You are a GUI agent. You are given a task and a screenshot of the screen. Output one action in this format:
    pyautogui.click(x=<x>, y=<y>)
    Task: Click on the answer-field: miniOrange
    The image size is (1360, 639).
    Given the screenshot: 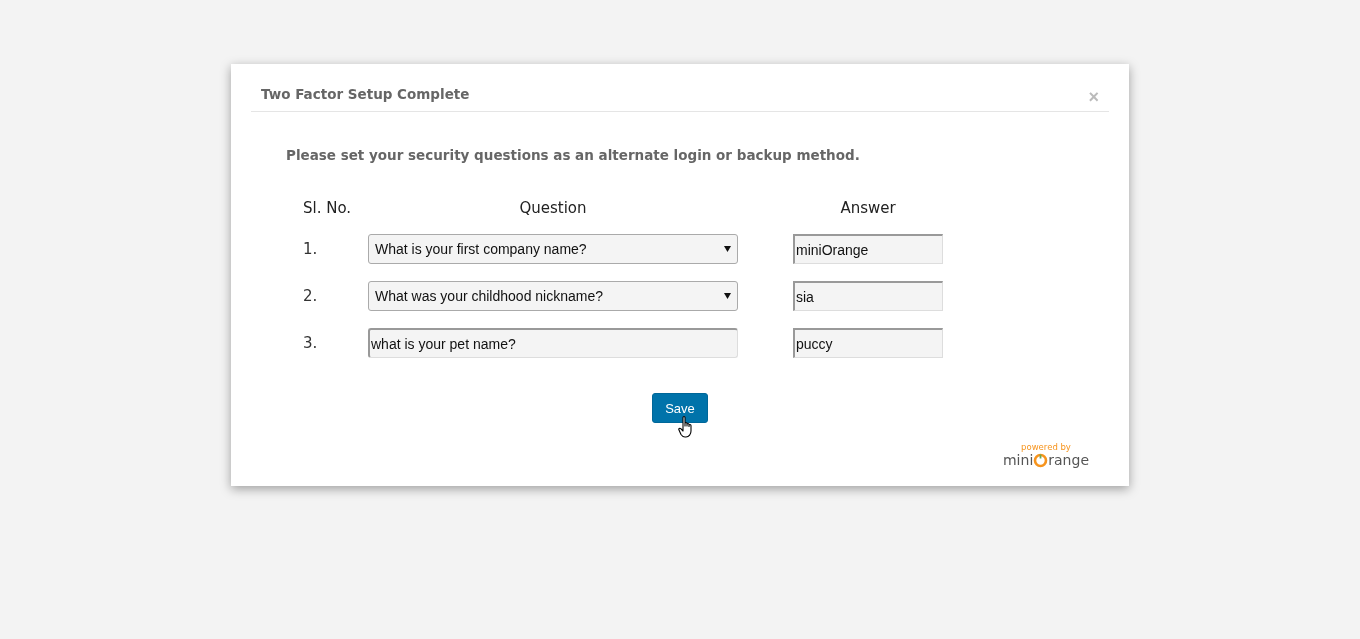 What is the action you would take?
    pyautogui.click(x=868, y=249)
    